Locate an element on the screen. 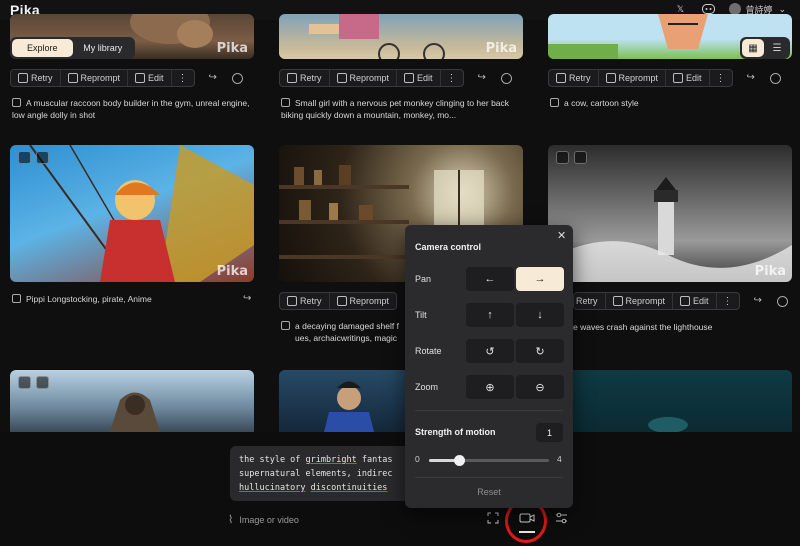 This screenshot has height=546, width=800. zoom-out-button: ⊖ is located at coordinates (540, 387).